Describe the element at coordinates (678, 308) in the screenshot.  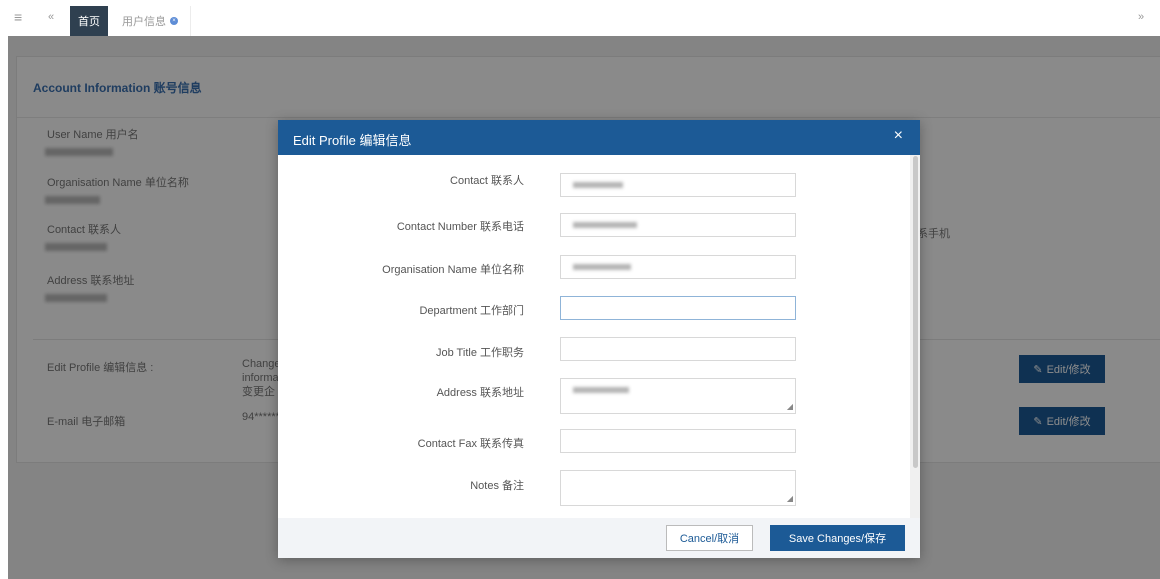
I see `department-input` at that location.